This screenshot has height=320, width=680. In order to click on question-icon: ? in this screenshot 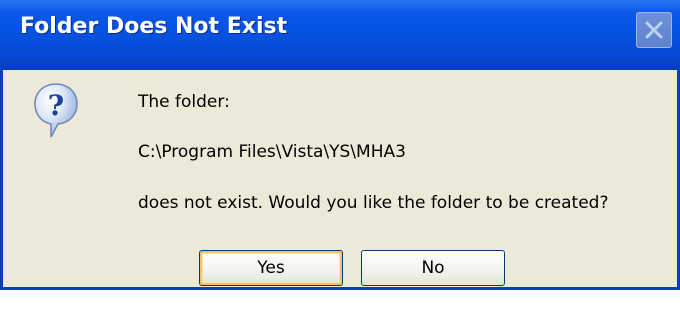, I will do `click(56, 110)`.